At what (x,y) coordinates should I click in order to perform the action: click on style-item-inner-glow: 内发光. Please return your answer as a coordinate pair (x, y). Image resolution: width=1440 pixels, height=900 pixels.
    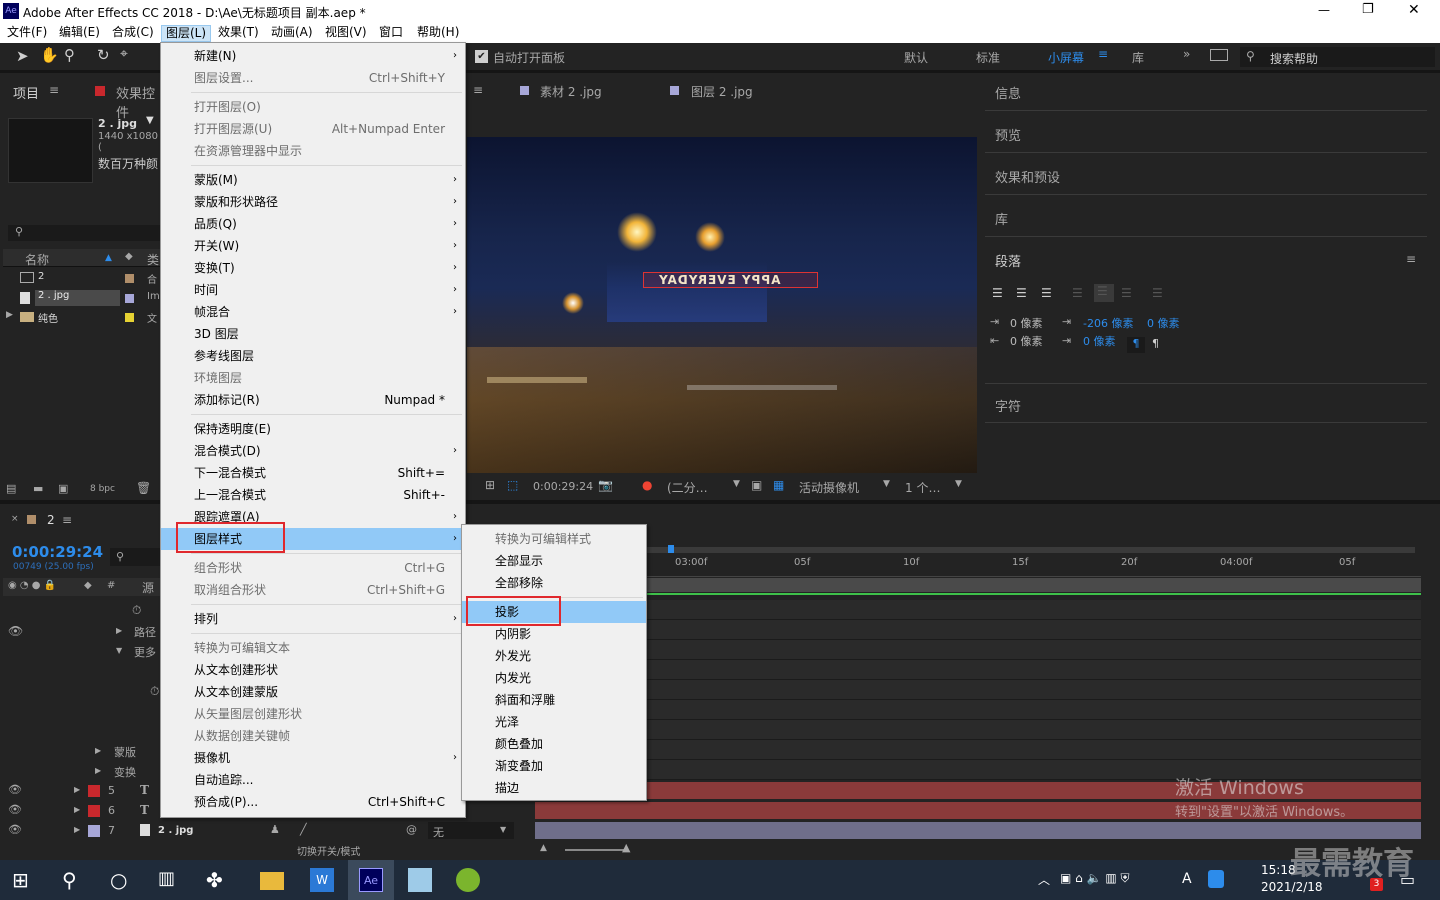
    Looking at the image, I should click on (554, 678).